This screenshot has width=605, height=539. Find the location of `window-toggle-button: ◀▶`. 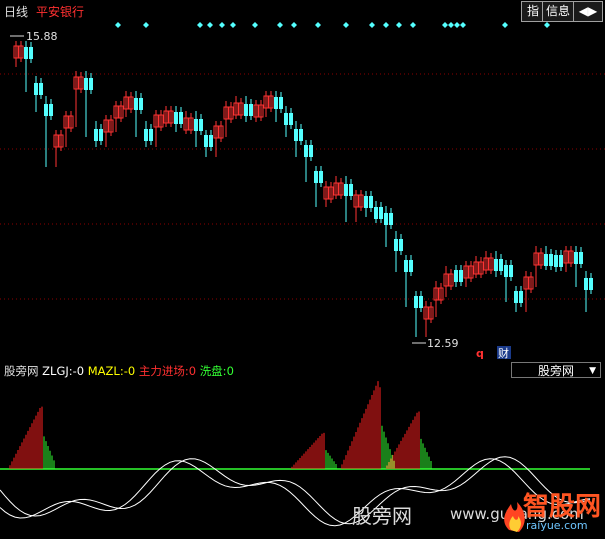

window-toggle-button: ◀▶ is located at coordinates (588, 11).